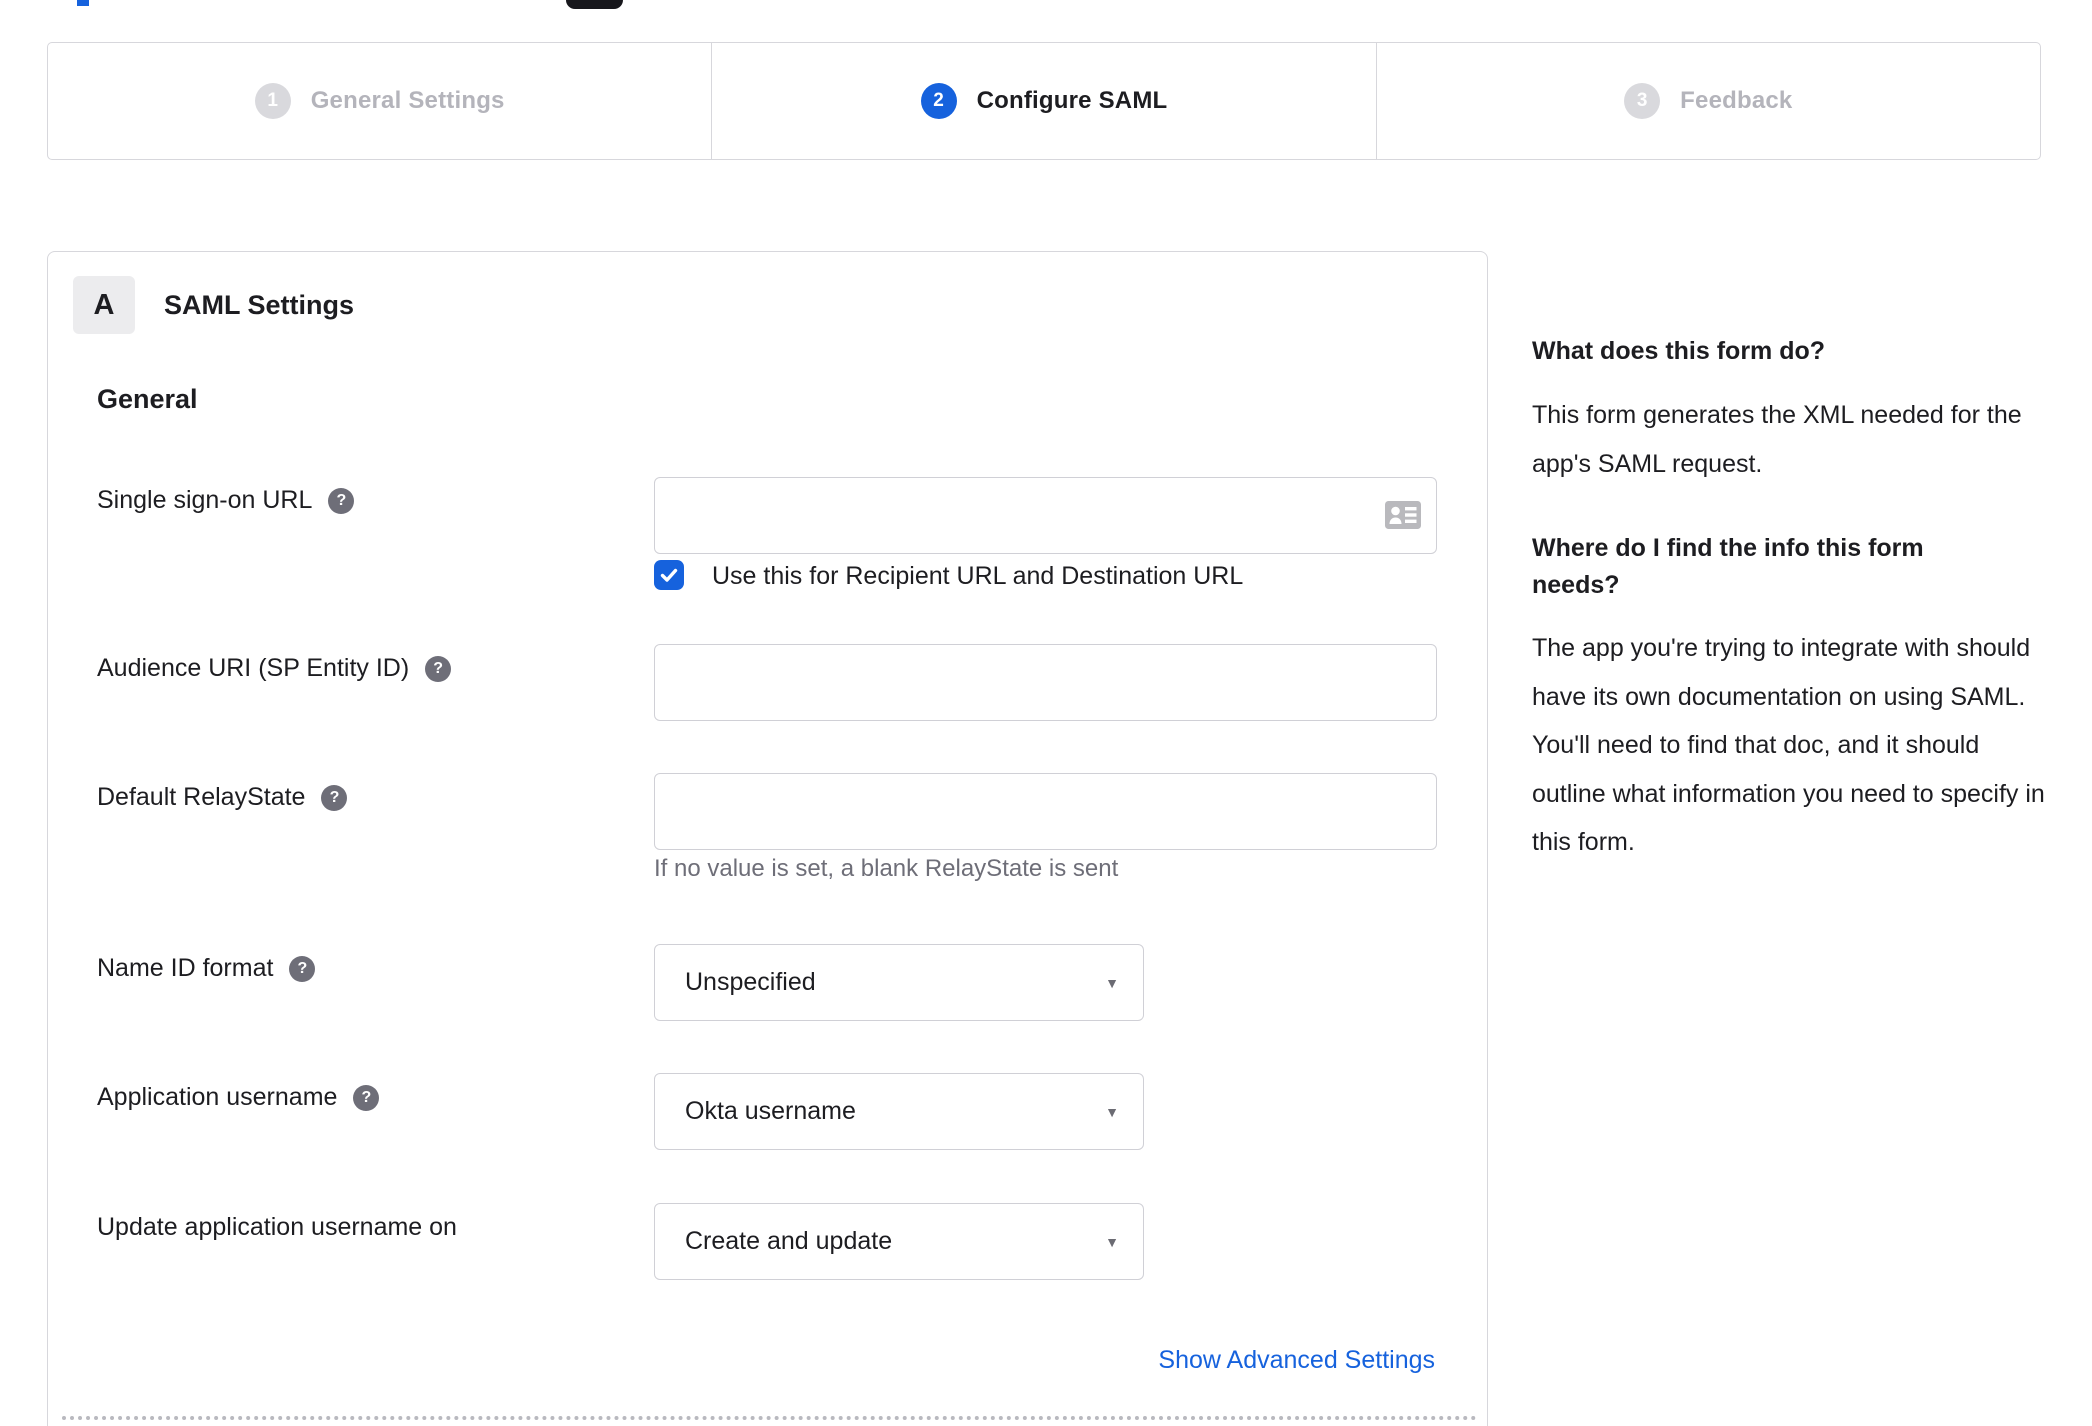  What do you see at coordinates (594, 4) in the screenshot?
I see `clipped-title-fragment-dark` at bounding box center [594, 4].